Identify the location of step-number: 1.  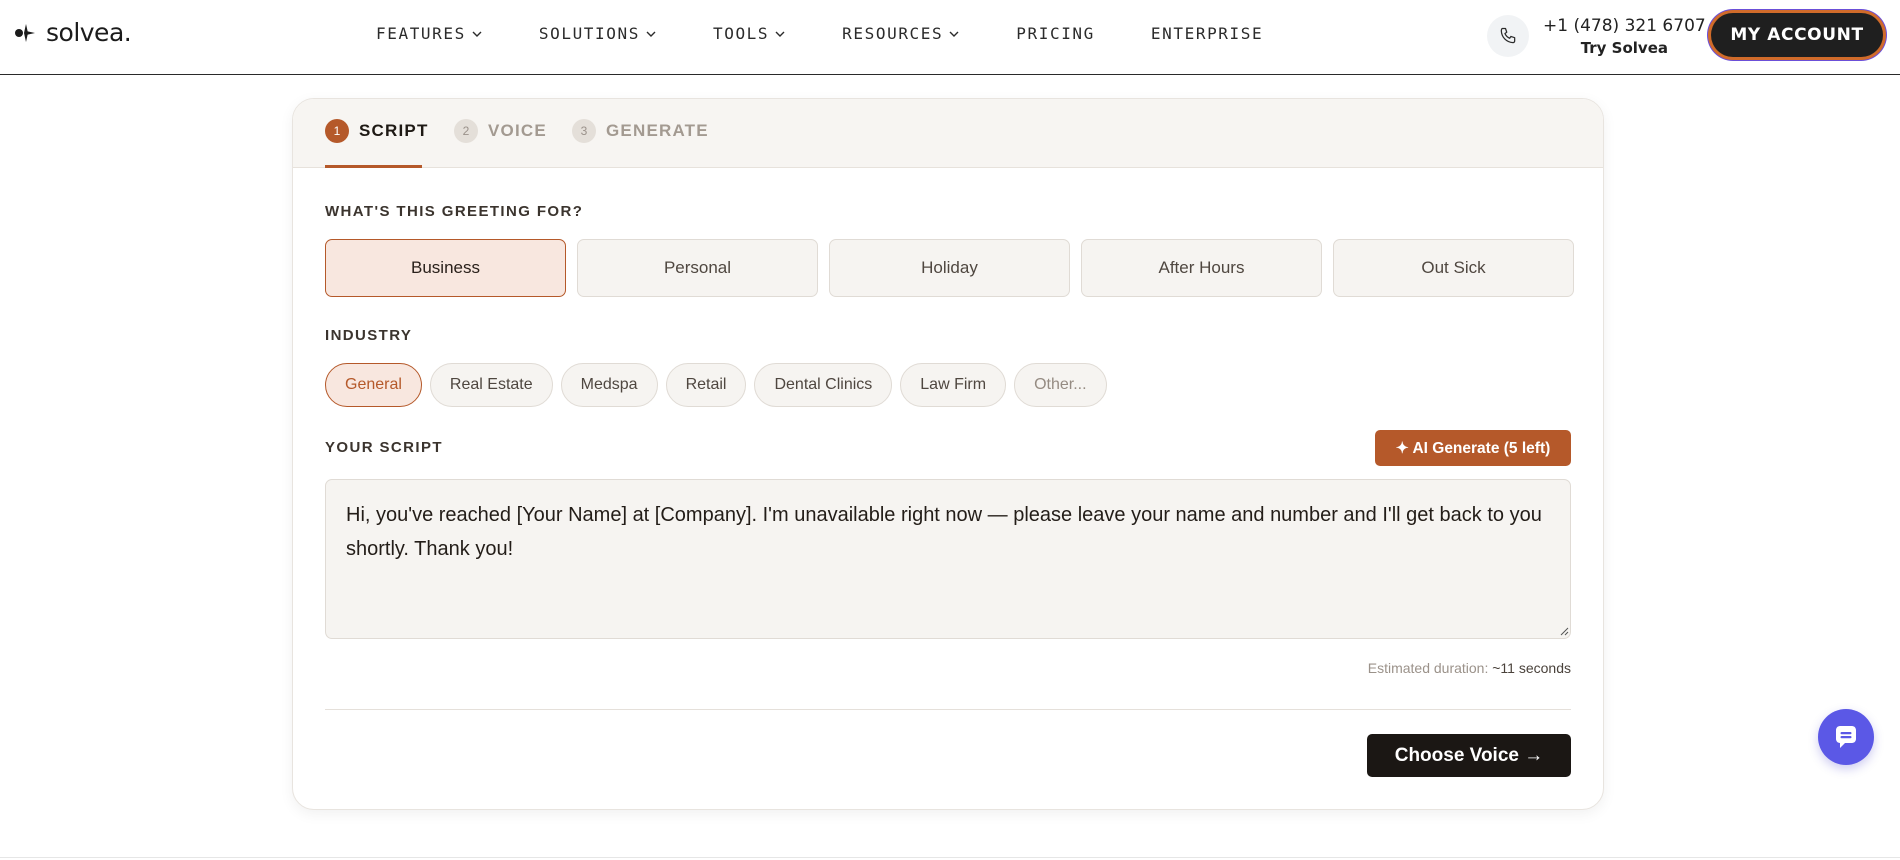
(337, 131).